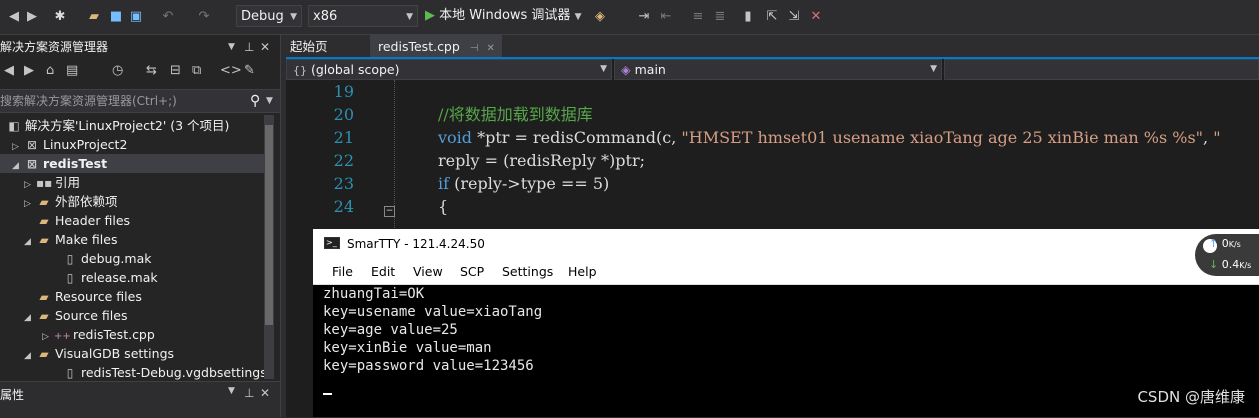  What do you see at coordinates (168, 17) in the screenshot?
I see `undo-icon: ↶` at bounding box center [168, 17].